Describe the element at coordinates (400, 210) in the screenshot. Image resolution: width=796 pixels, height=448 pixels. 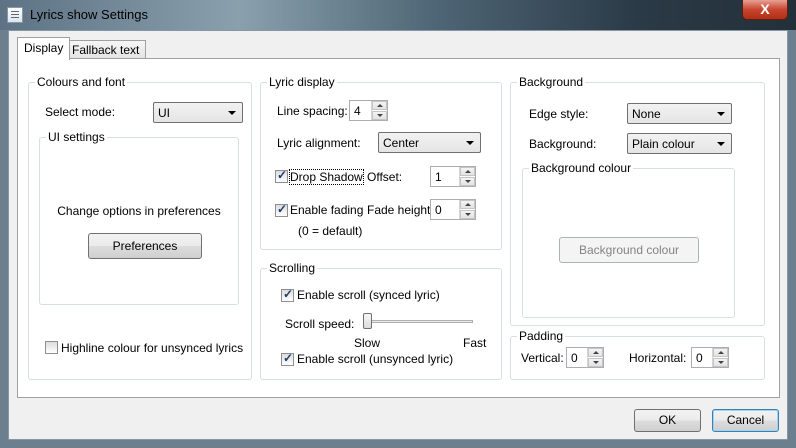
I see `fade-height-label: Fade height:` at that location.